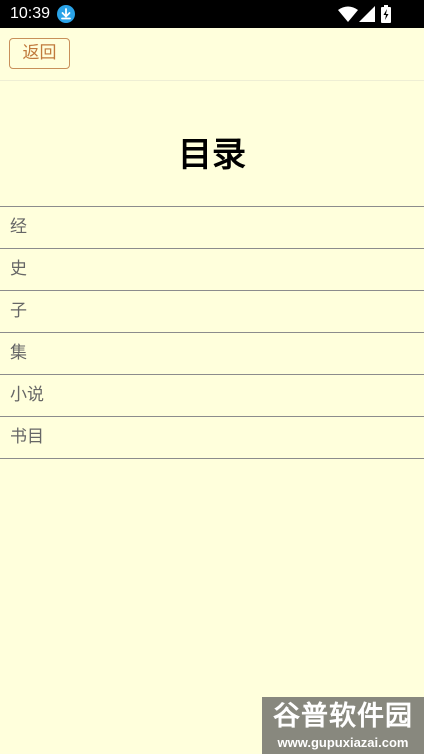  What do you see at coordinates (348, 14) in the screenshot?
I see `wifi-icon` at bounding box center [348, 14].